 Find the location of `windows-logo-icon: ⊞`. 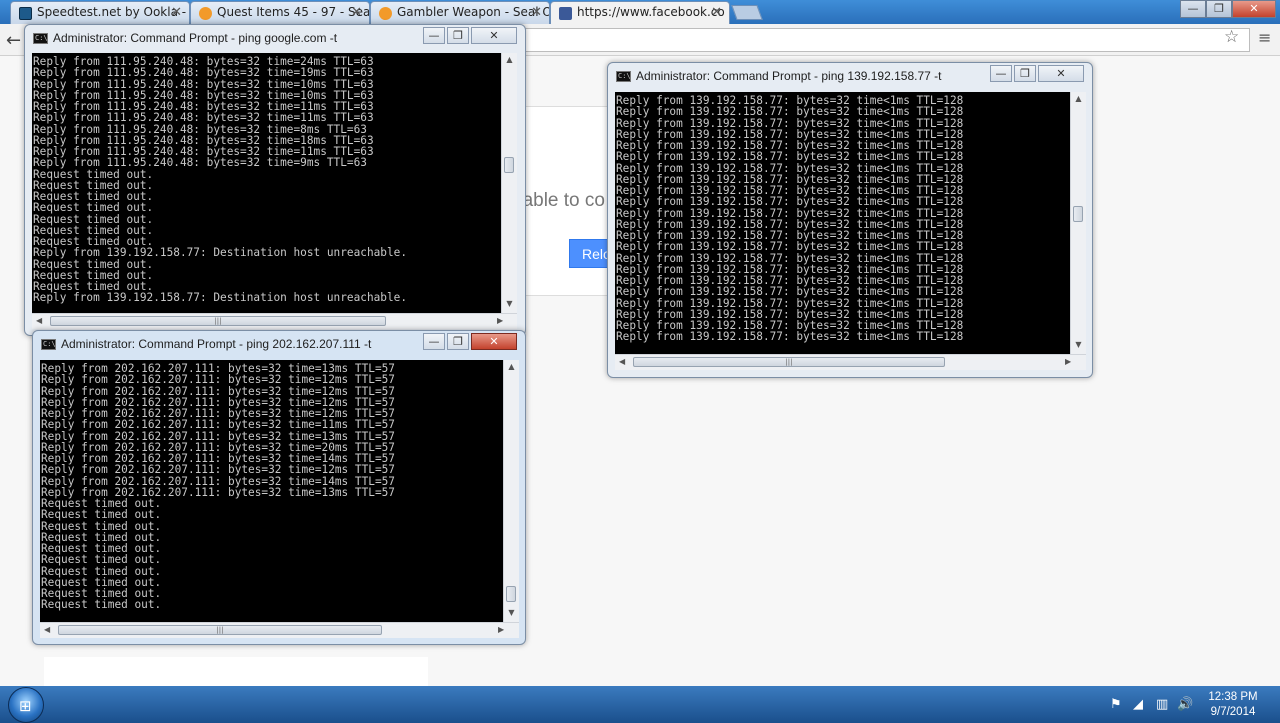

windows-logo-icon: ⊞ is located at coordinates (25, 706).